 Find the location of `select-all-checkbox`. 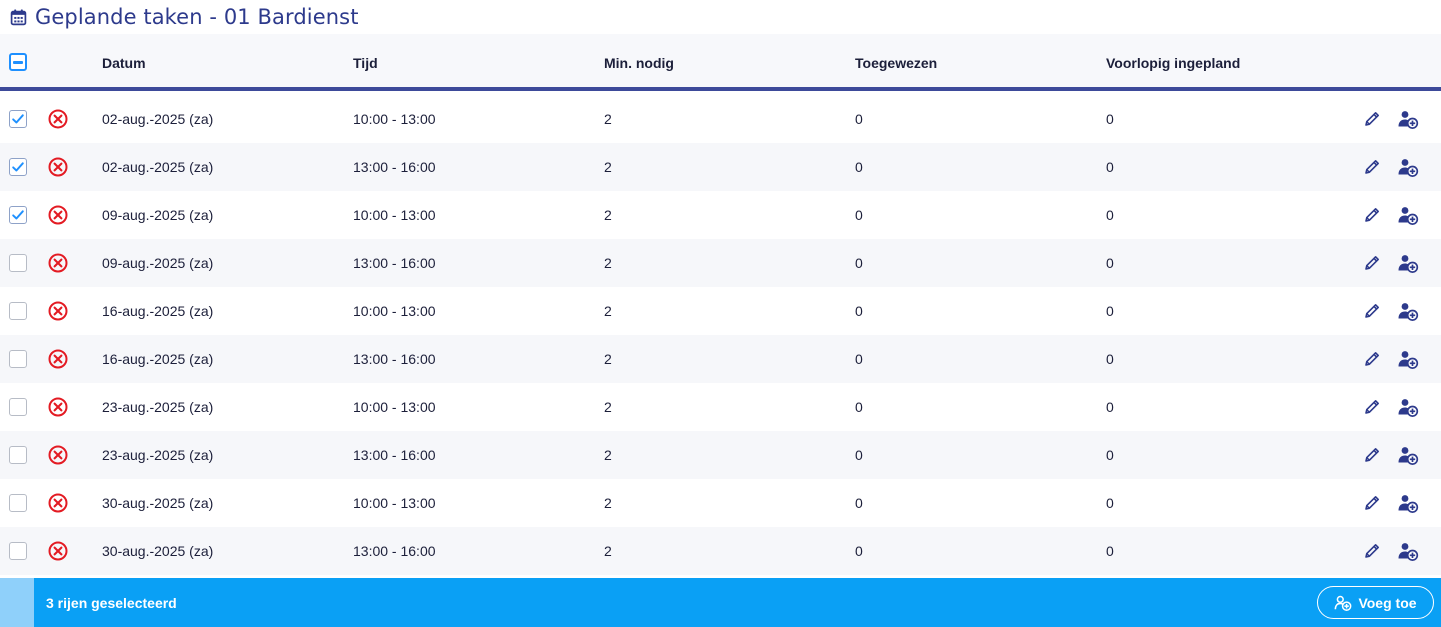

select-all-checkbox is located at coordinates (18, 62).